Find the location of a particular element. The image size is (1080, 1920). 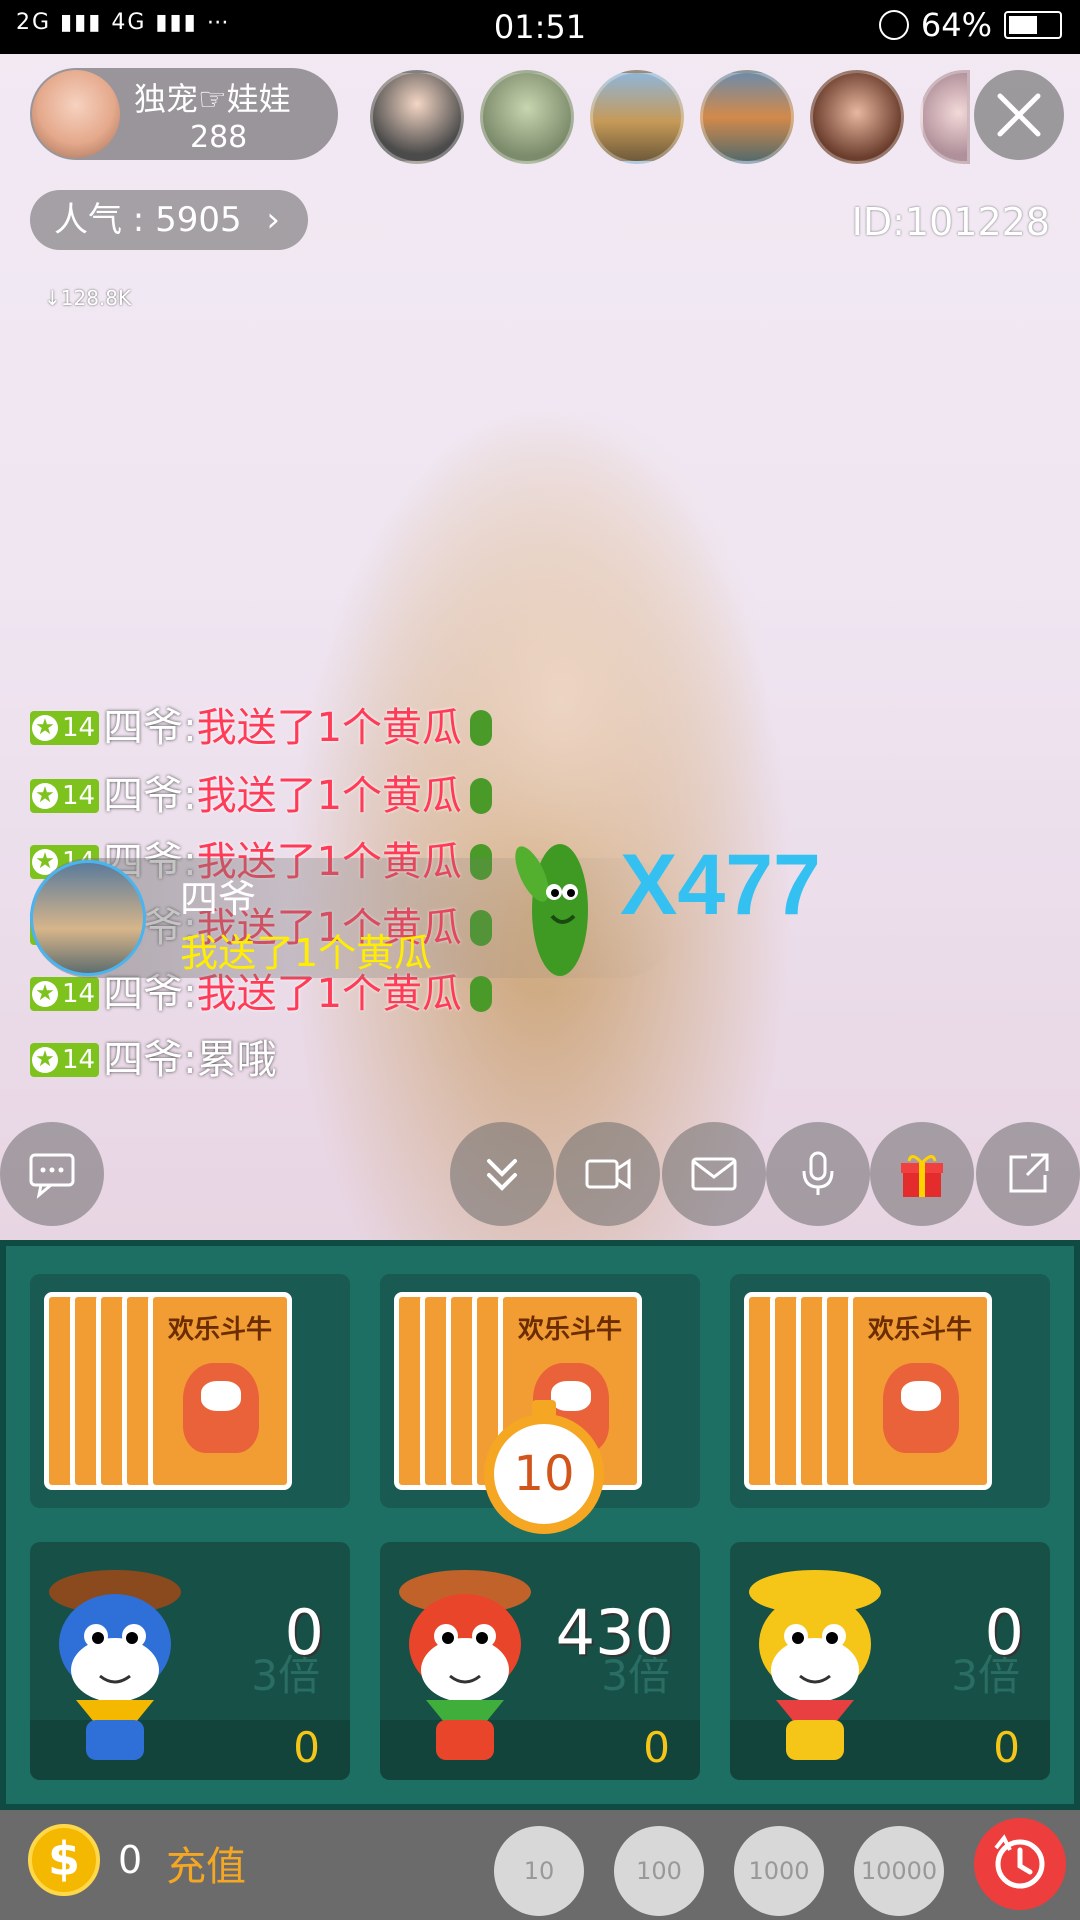

chevron-right-icon: › is located at coordinates (273, 220).